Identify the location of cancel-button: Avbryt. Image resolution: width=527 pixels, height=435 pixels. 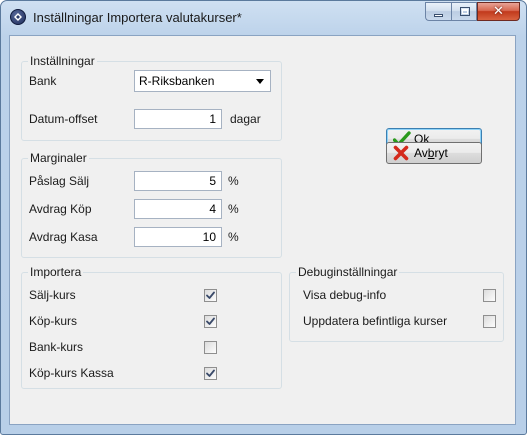
(434, 153).